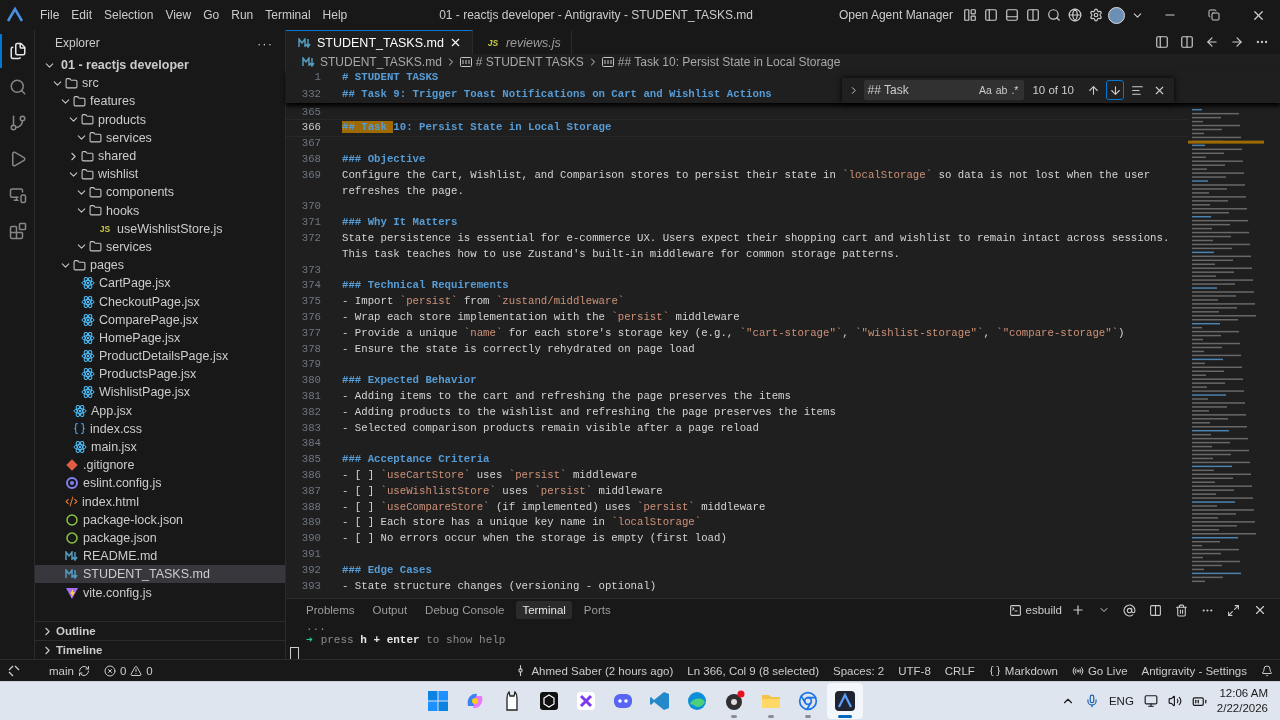  What do you see at coordinates (1023, 670) in the screenshot?
I see `status-item: Markdown` at bounding box center [1023, 670].